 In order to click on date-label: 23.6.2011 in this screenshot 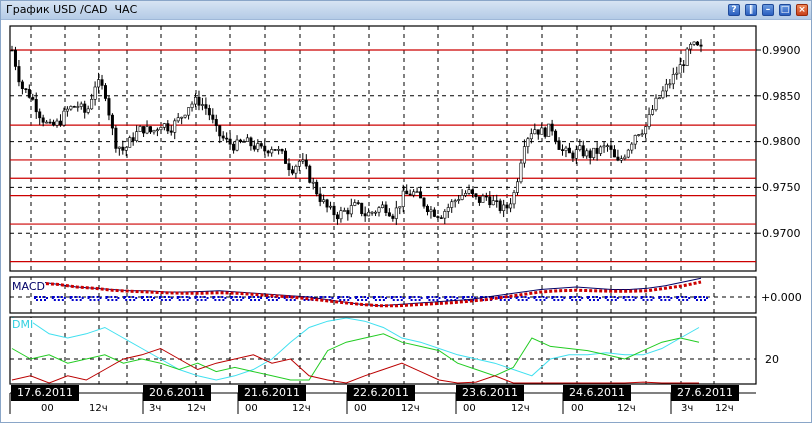, I will do `click(490, 393)`.